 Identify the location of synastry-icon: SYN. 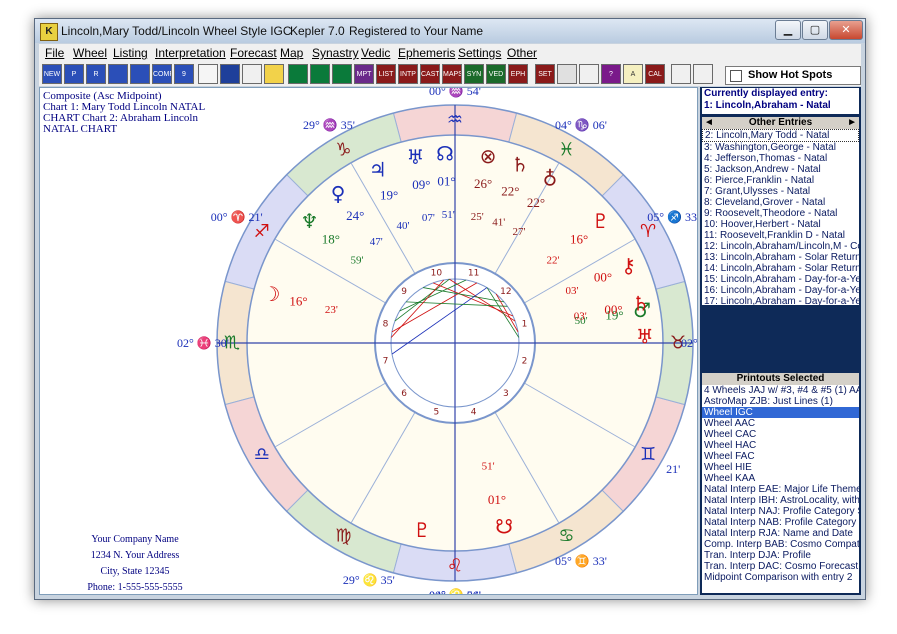
(474, 74).